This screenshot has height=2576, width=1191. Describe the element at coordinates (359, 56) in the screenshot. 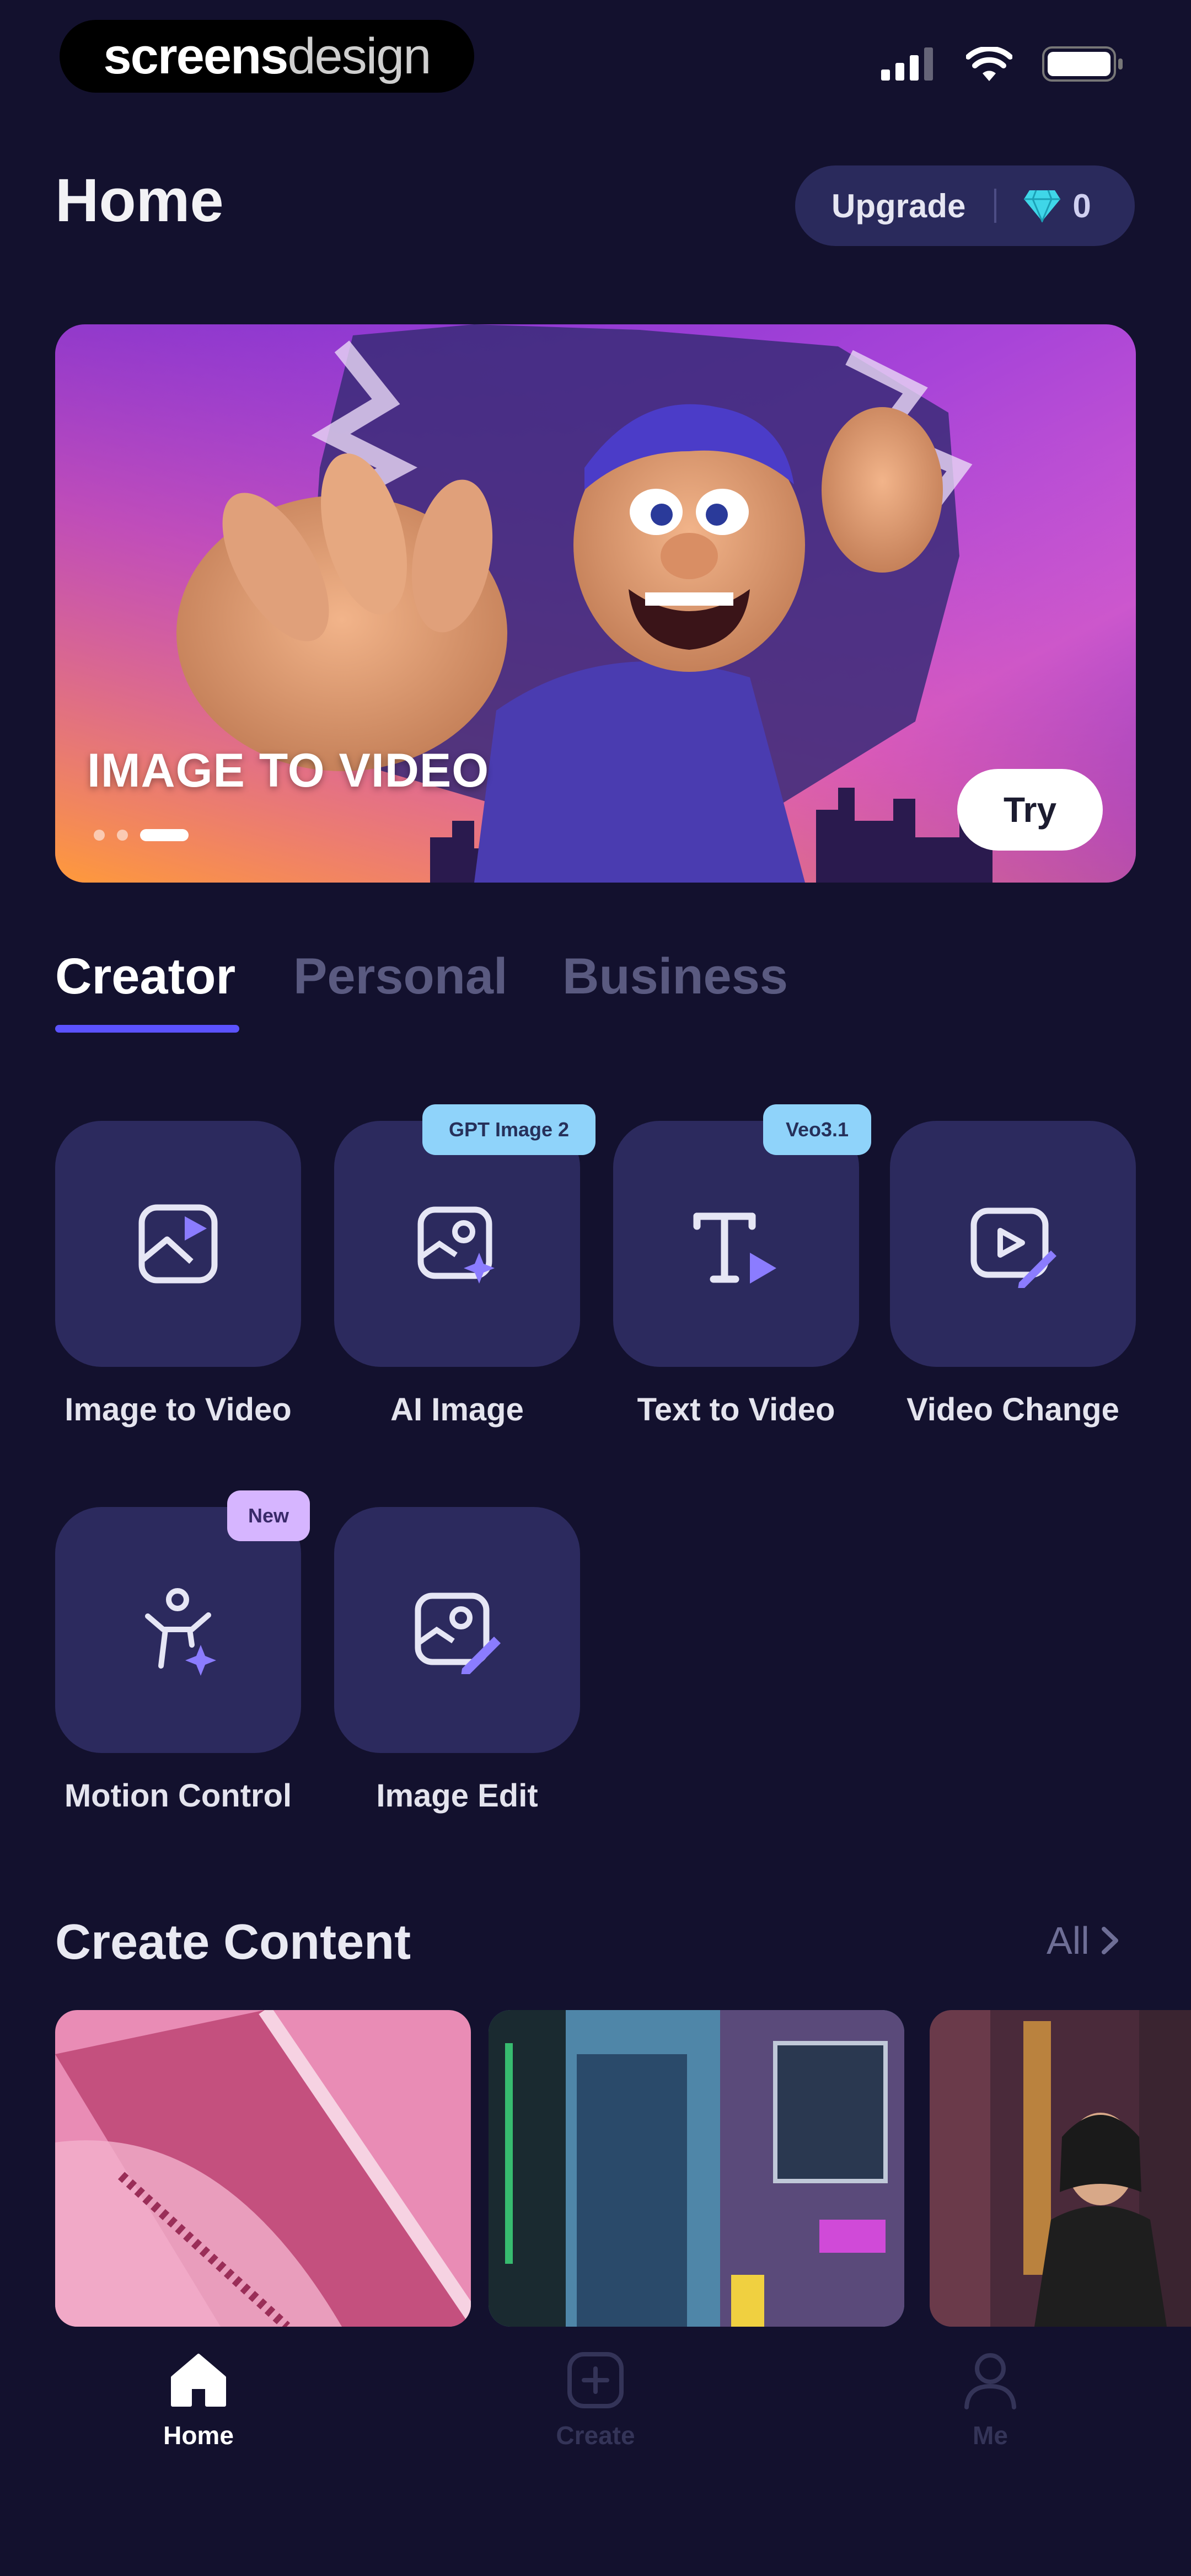

I see `logo-text-light: design` at that location.